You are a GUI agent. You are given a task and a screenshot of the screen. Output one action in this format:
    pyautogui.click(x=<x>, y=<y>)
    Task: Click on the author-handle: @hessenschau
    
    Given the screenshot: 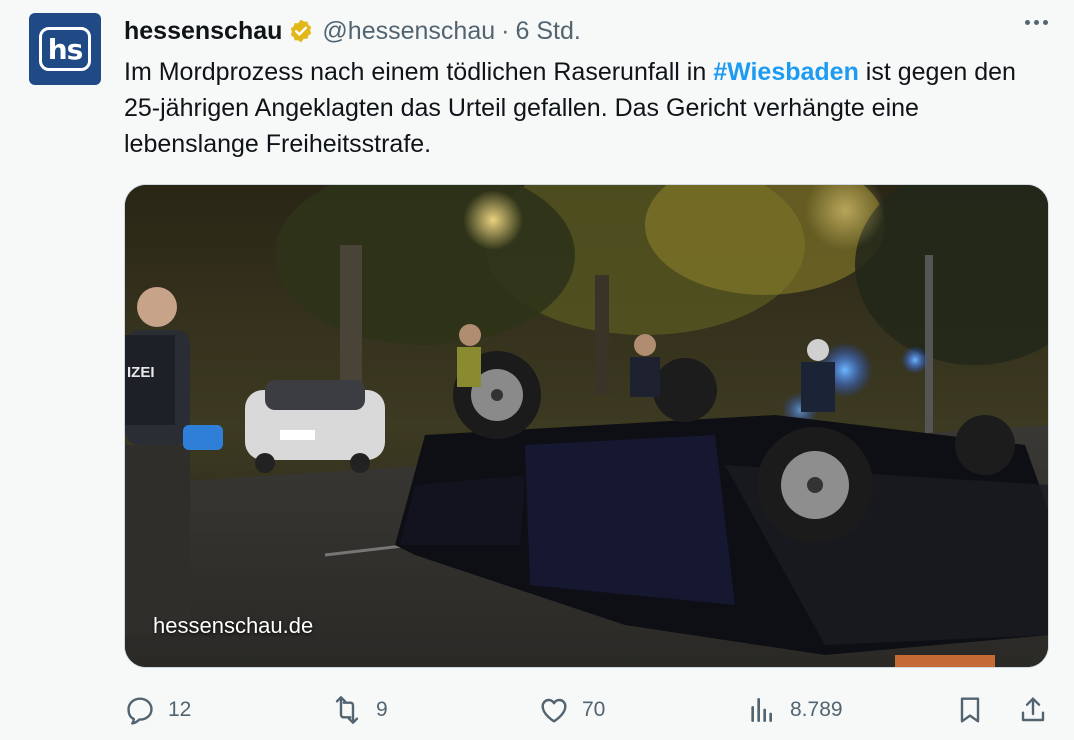 What is the action you would take?
    pyautogui.click(x=408, y=31)
    